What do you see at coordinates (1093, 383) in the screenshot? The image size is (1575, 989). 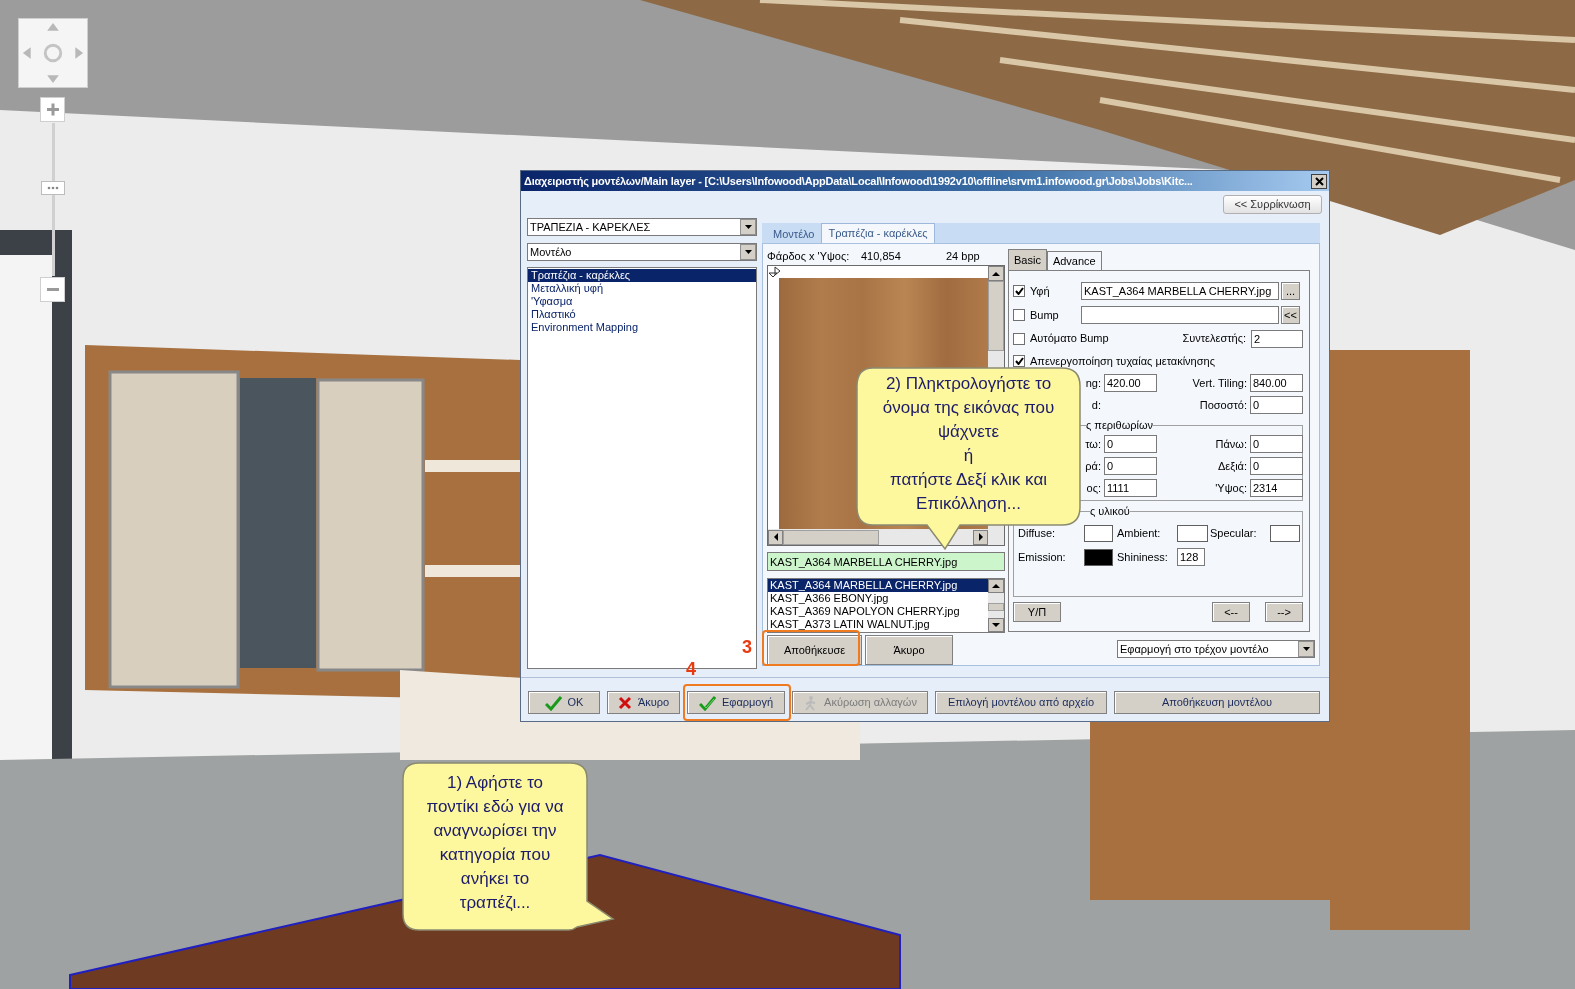 I see `field-label: ng:` at bounding box center [1093, 383].